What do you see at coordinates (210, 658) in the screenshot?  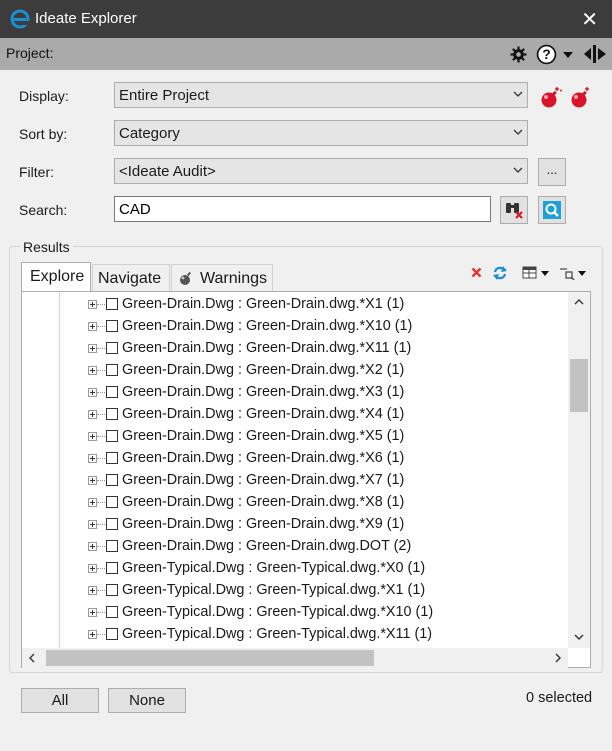 I see `horizontal-scroll-thumb` at bounding box center [210, 658].